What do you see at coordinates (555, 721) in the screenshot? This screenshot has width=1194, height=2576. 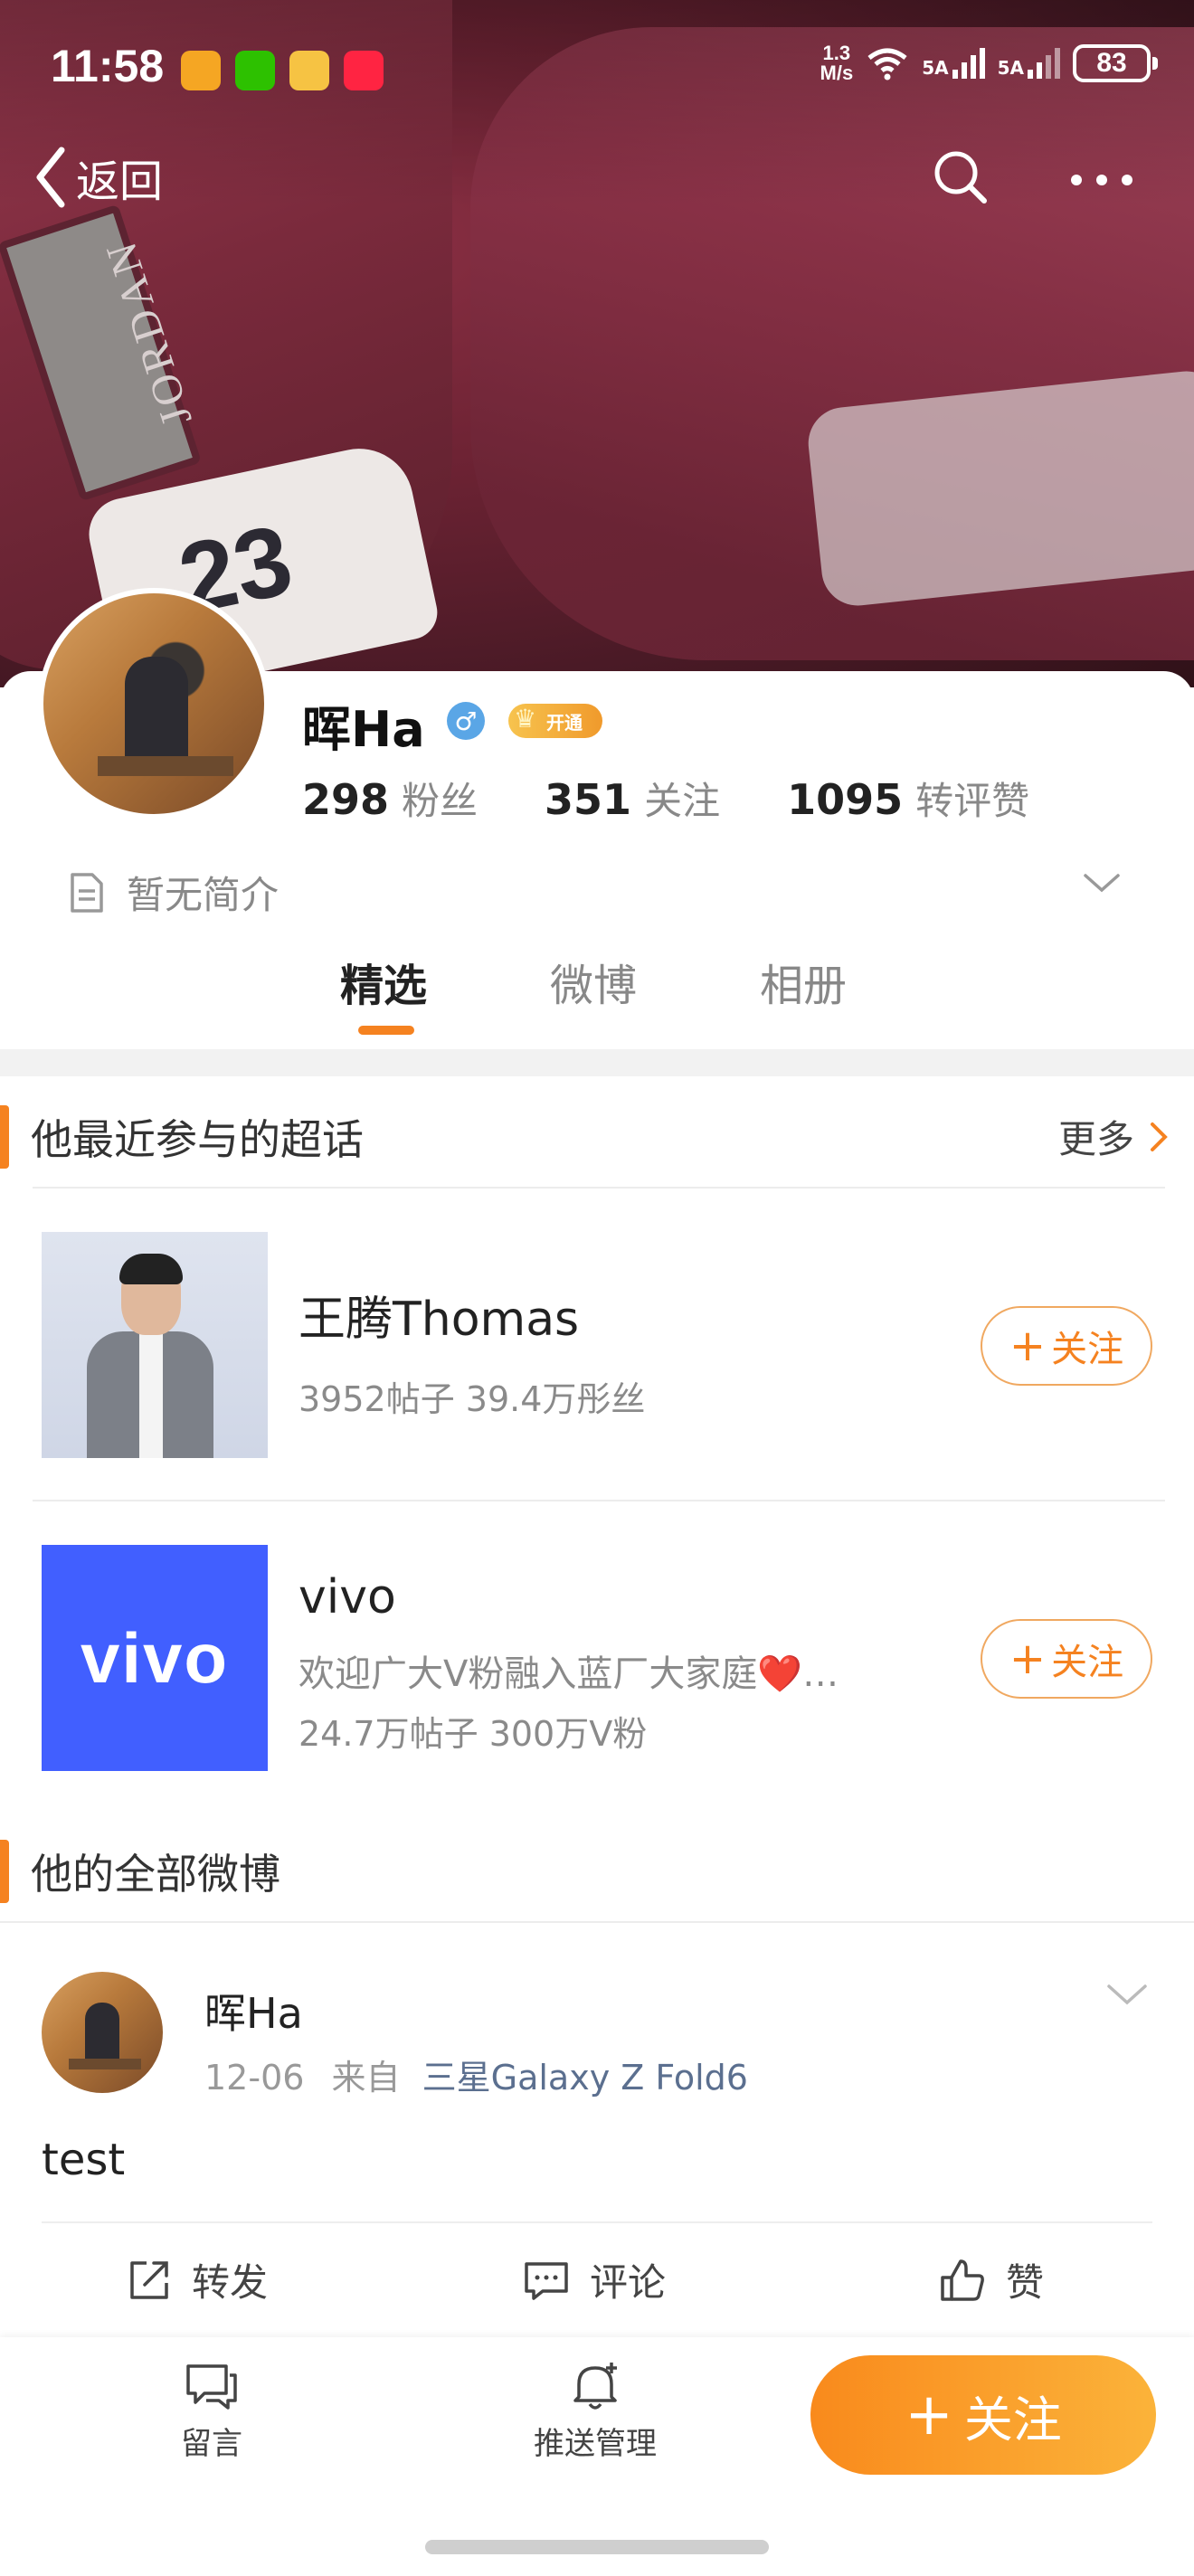 I see `vip-open-badge: 开通` at bounding box center [555, 721].